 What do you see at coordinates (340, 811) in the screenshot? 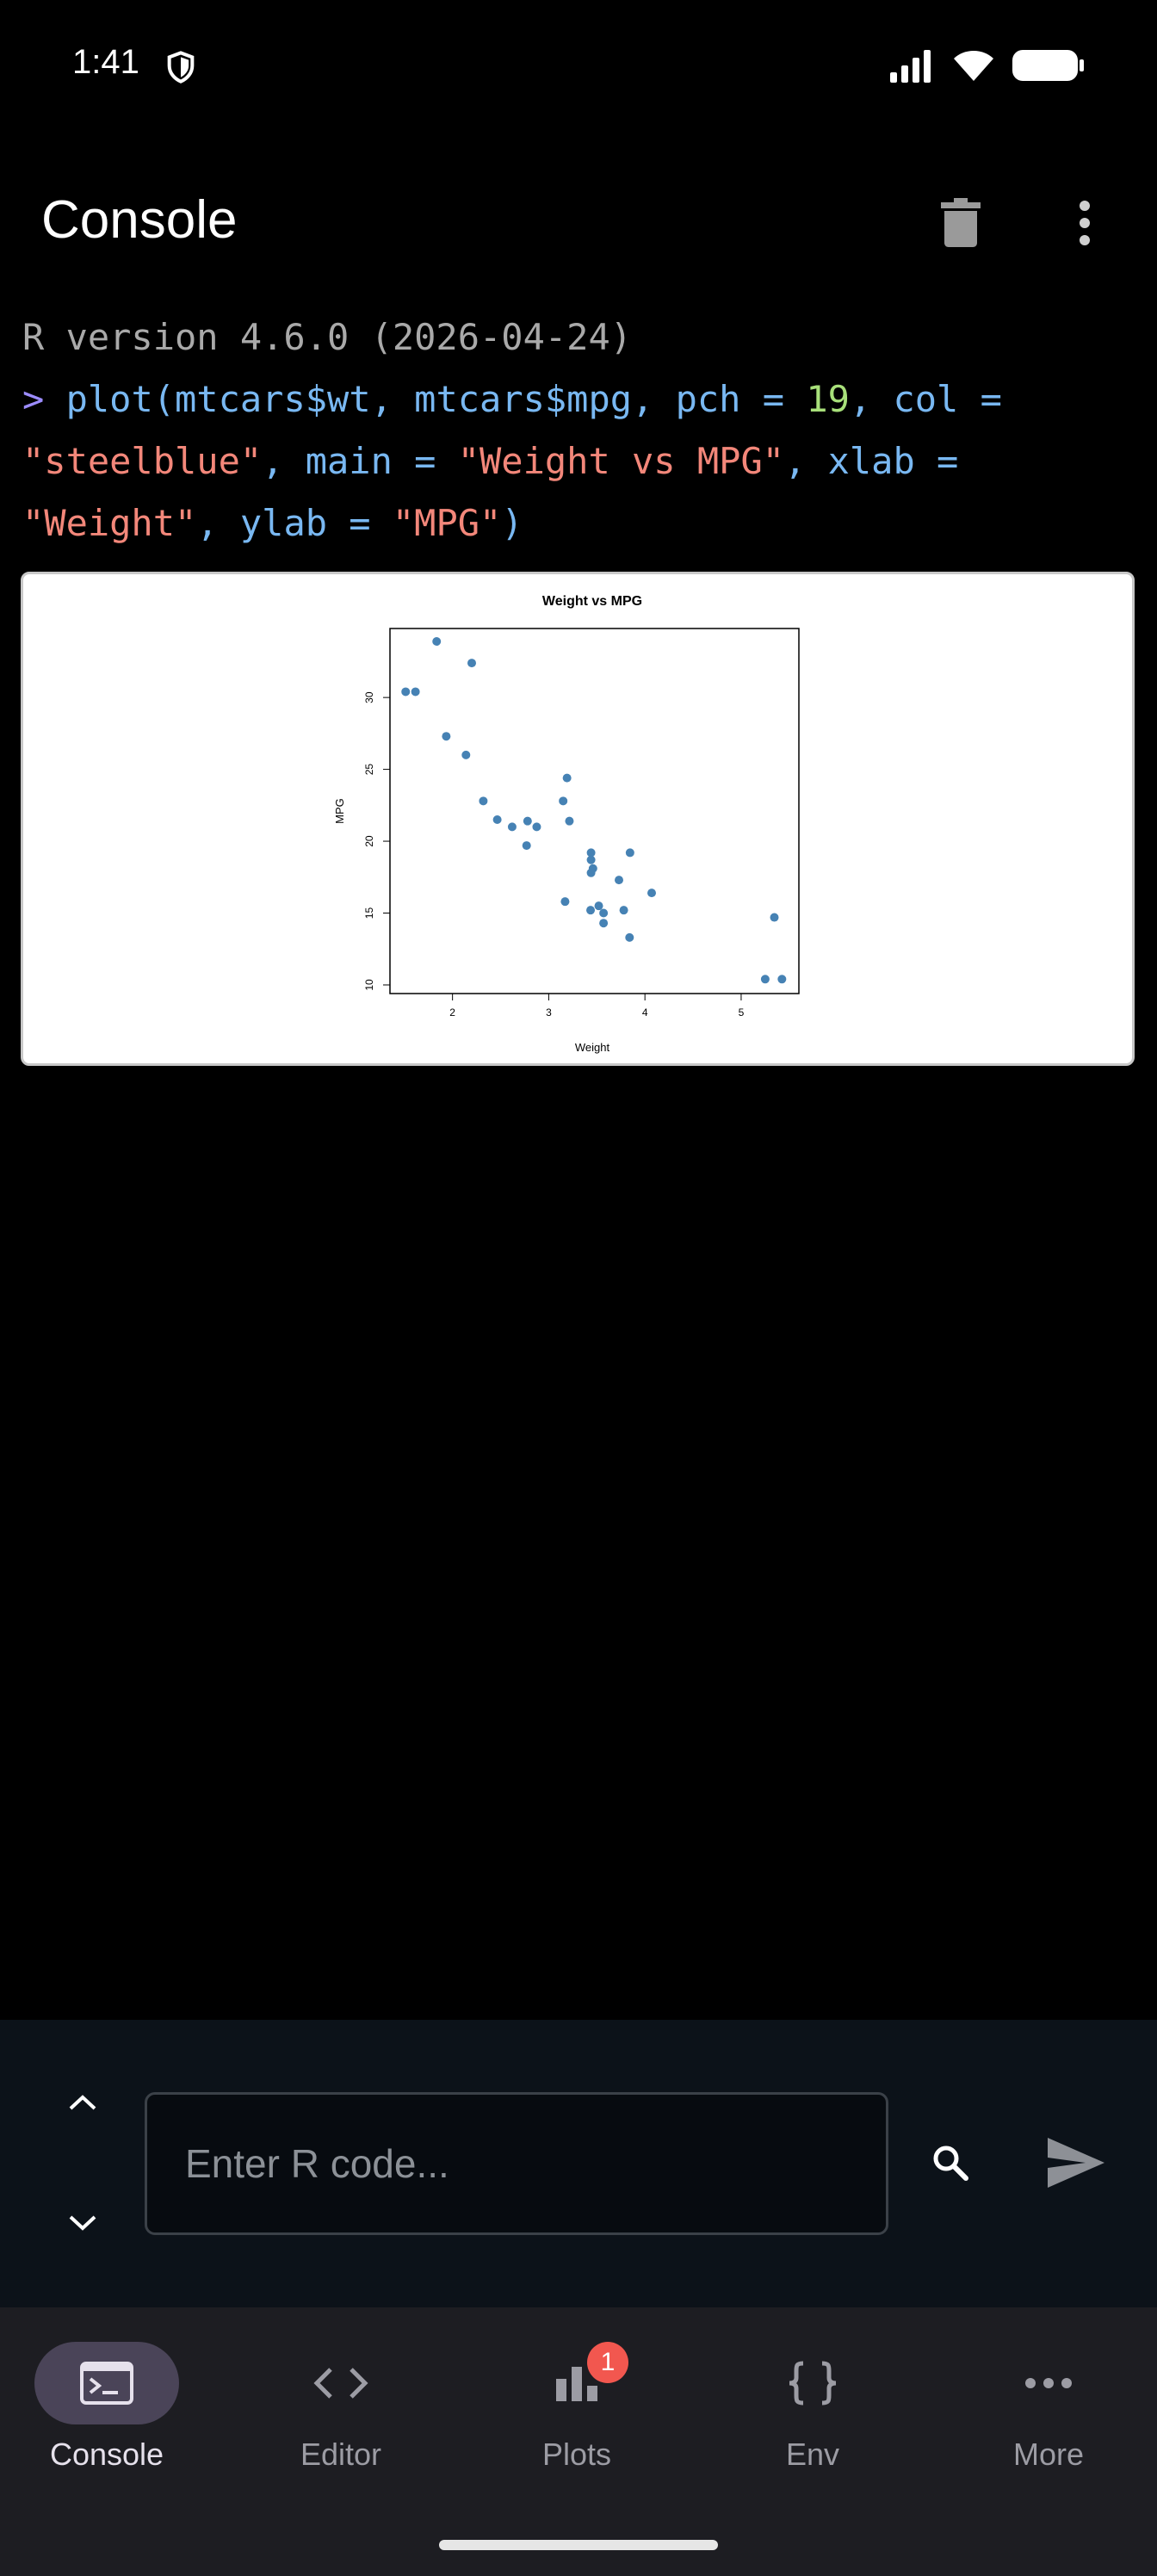
I see `y-axis-label: MPG` at bounding box center [340, 811].